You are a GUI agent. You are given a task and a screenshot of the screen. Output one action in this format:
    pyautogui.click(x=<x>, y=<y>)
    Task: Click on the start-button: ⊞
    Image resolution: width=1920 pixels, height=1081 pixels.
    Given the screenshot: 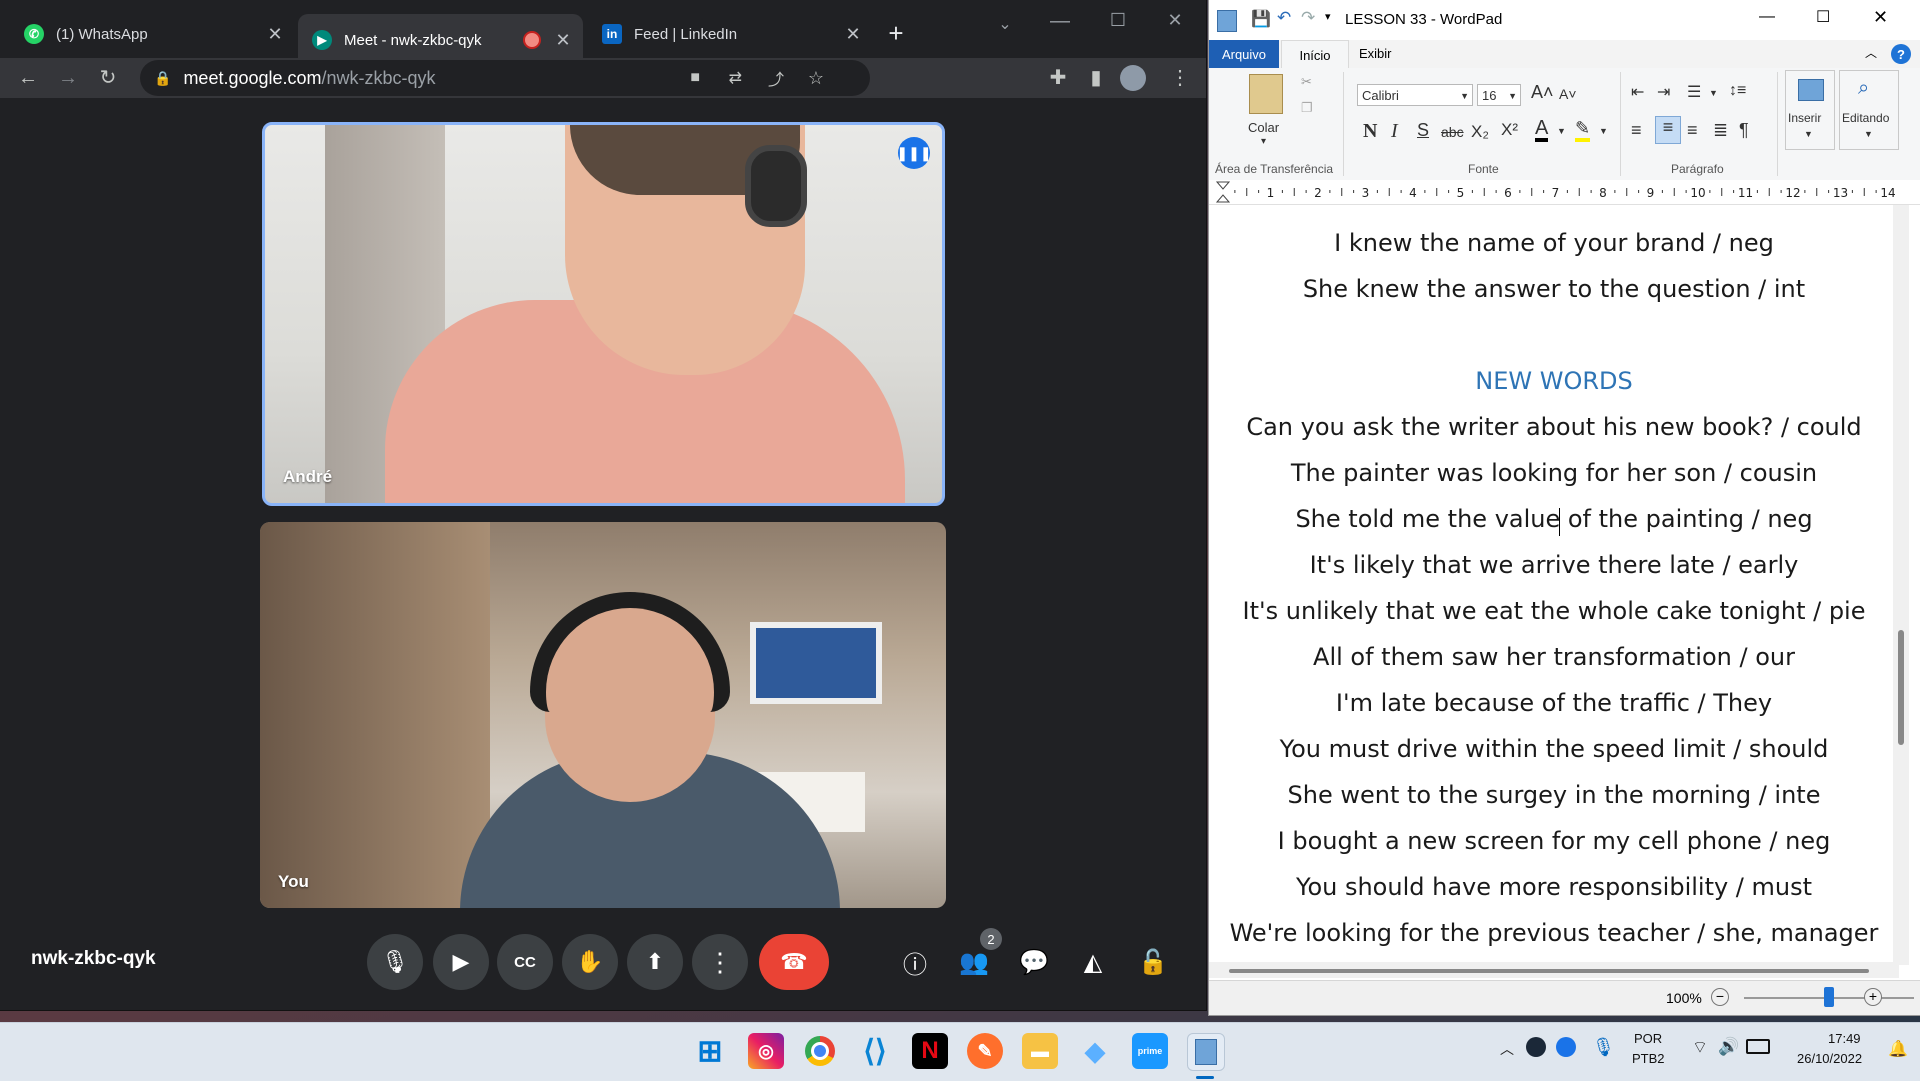 What is the action you would take?
    pyautogui.click(x=710, y=1051)
    